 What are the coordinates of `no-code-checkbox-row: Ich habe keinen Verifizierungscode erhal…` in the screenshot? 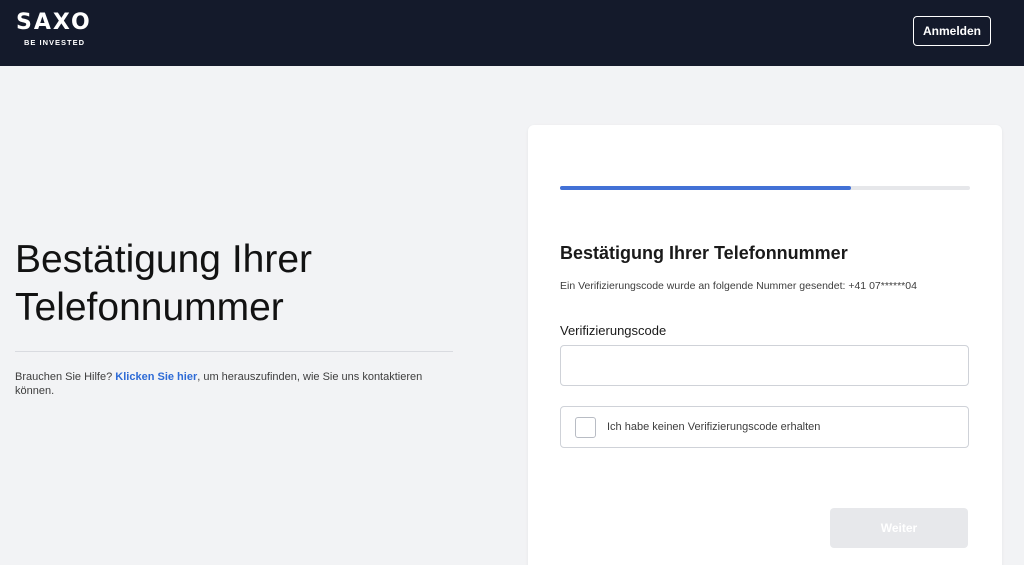 It's located at (764, 427).